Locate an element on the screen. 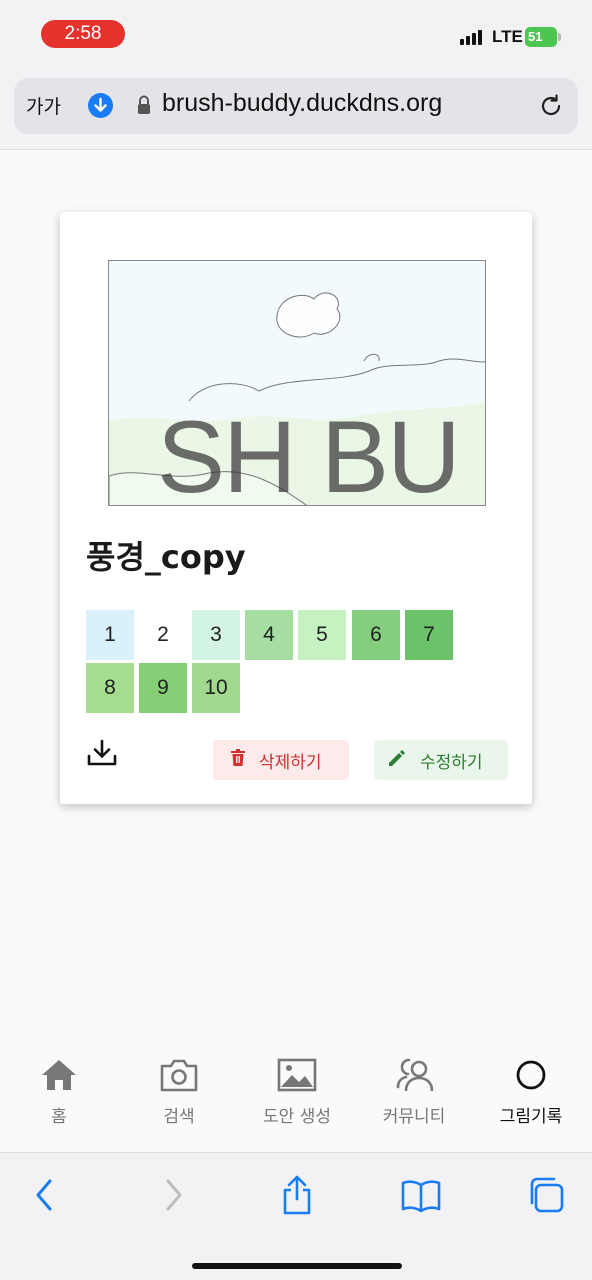  palette-chip-label: 4 is located at coordinates (269, 634).